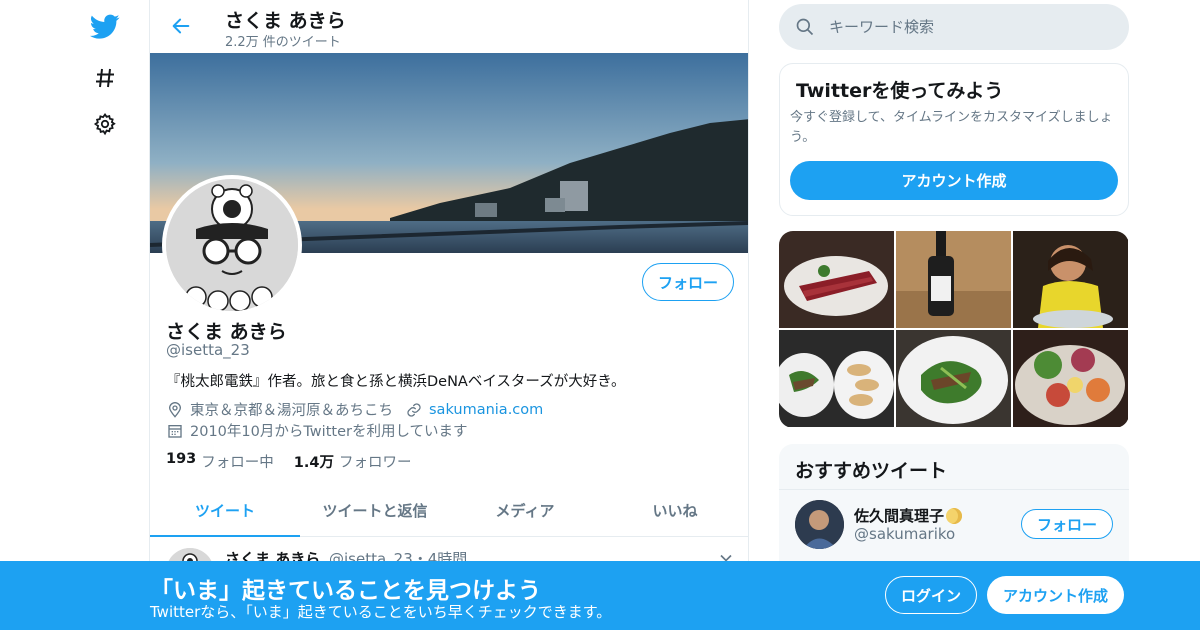  I want to click on bottom-banner-title: 「いま」起きていることを見つけよう, so click(345, 591).